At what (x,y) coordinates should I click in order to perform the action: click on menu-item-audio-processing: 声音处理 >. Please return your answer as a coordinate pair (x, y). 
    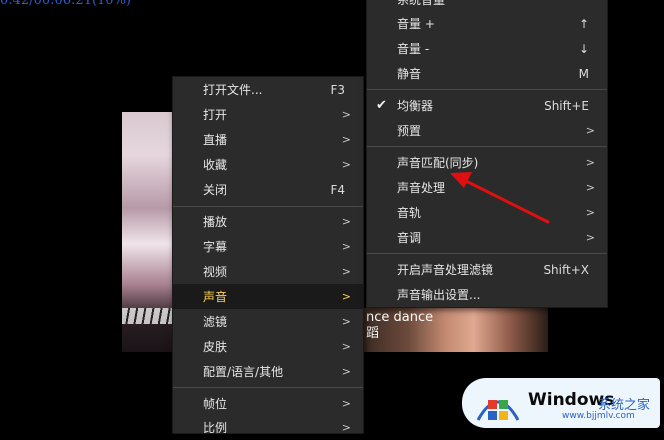
    Looking at the image, I should click on (487, 187).